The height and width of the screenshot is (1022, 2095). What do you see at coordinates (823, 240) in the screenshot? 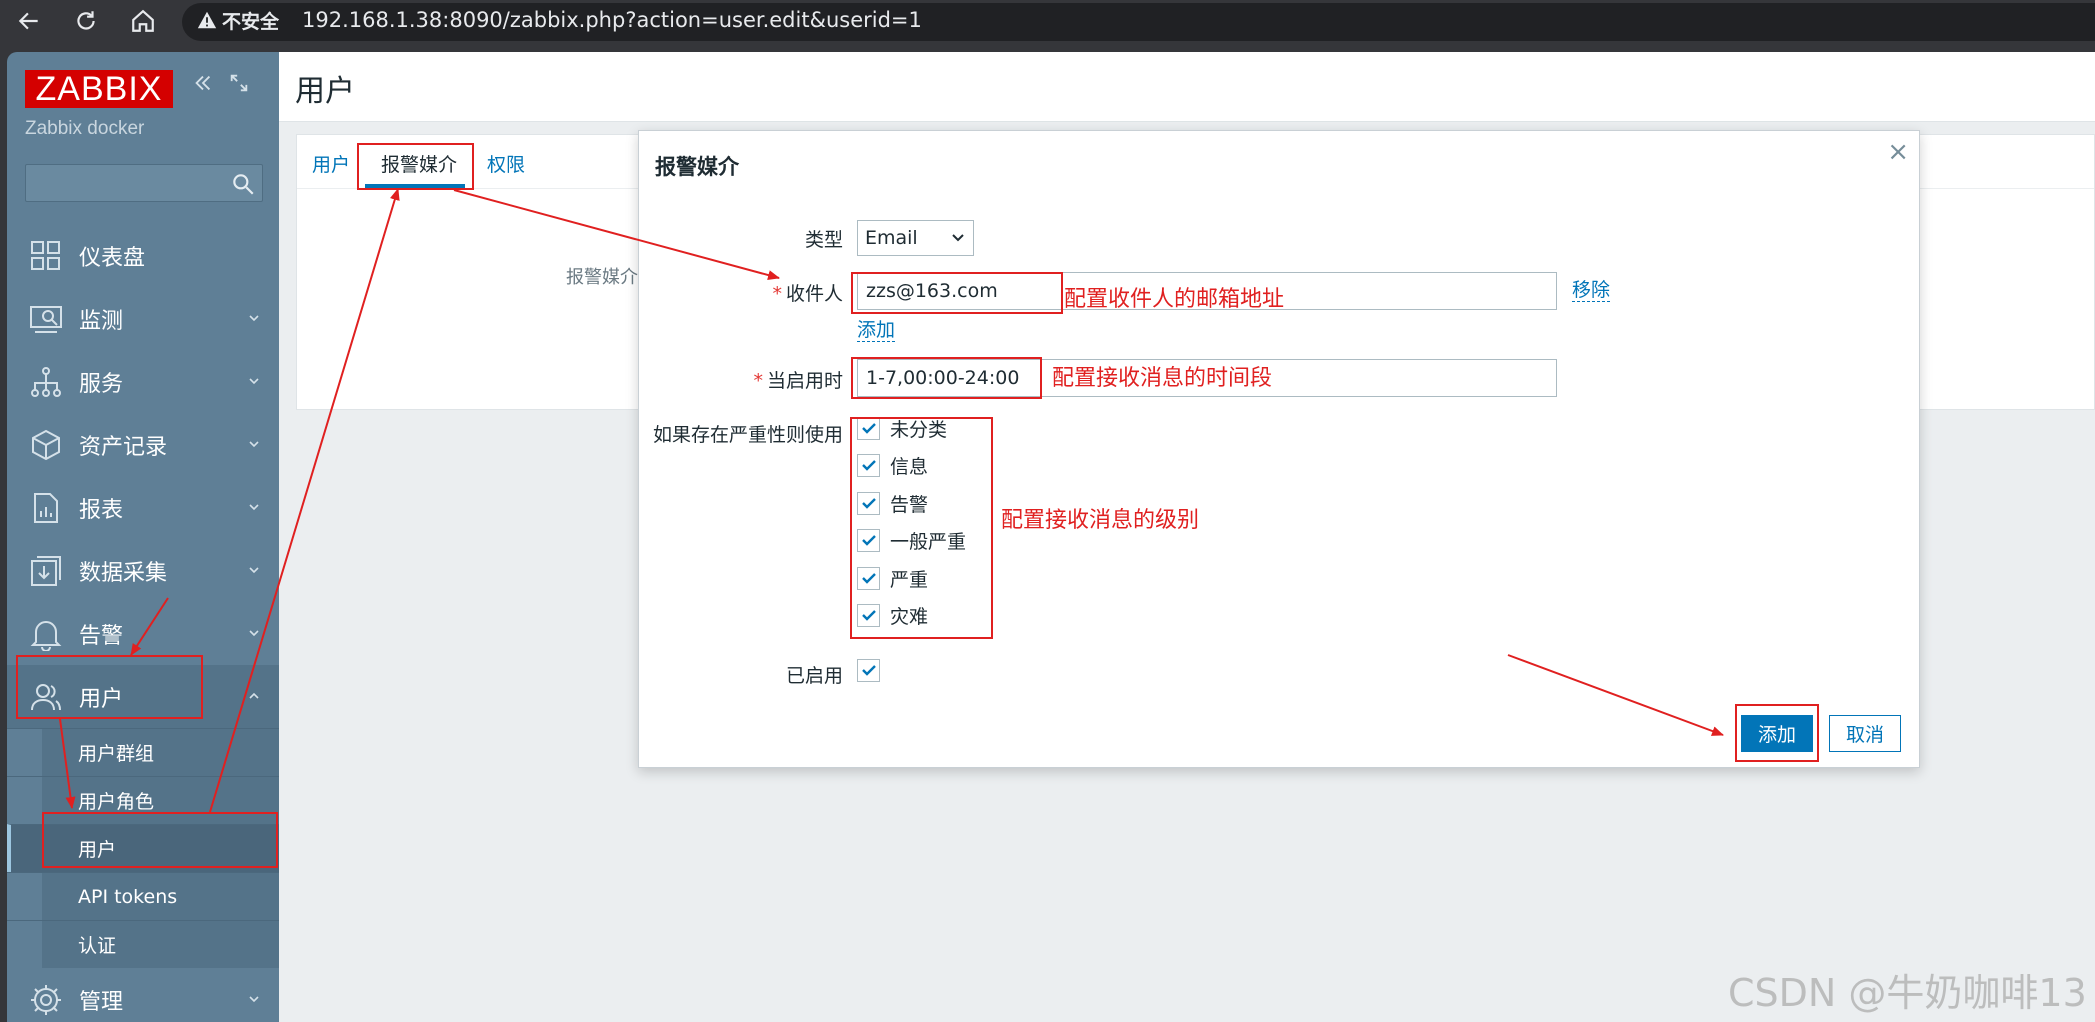
I see `type-label: 类型` at bounding box center [823, 240].